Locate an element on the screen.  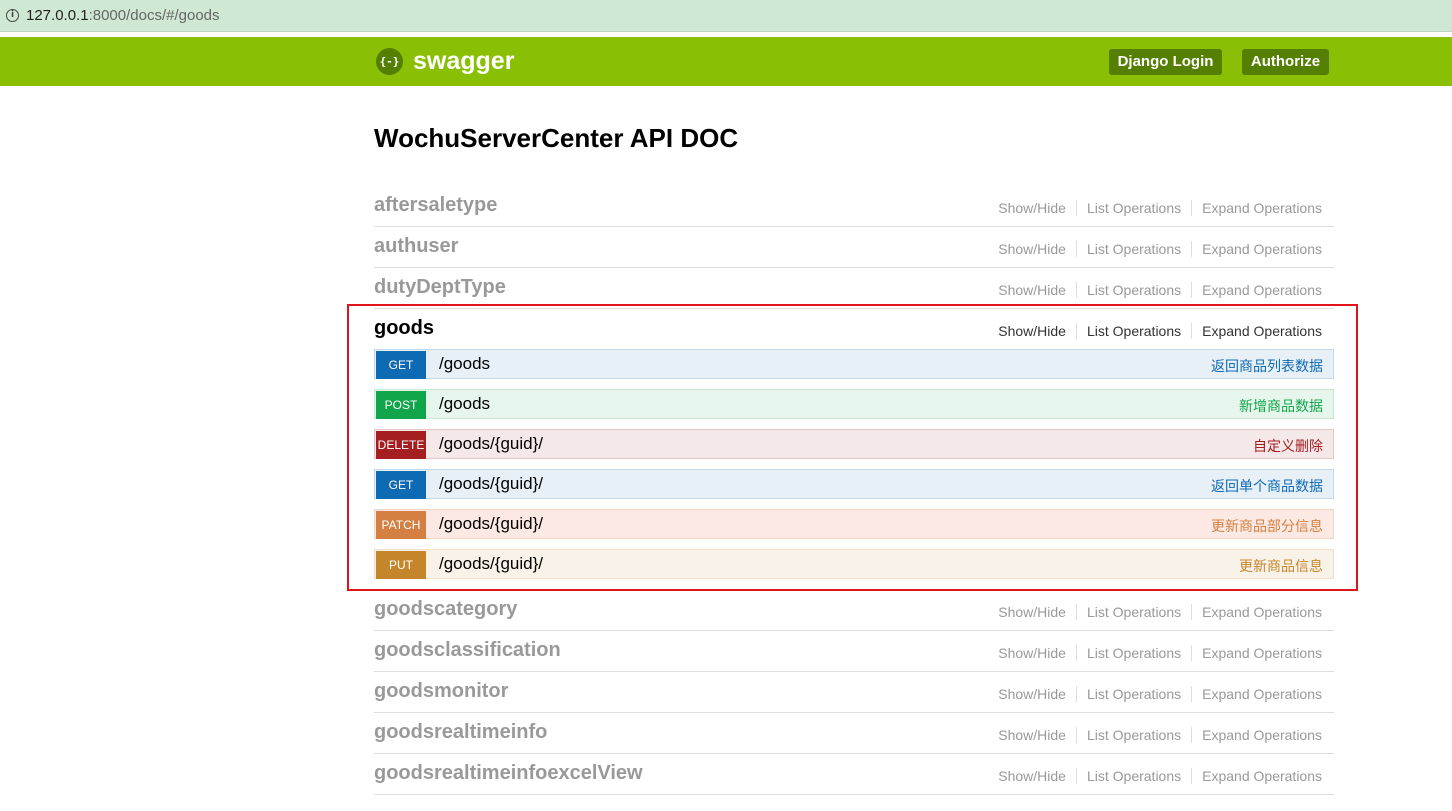
info-icon: i is located at coordinates (12, 15).